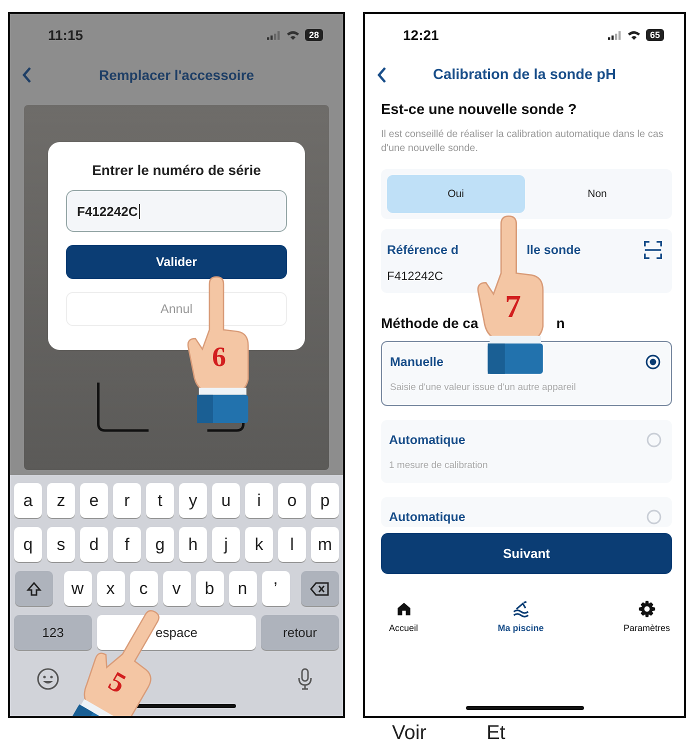 Image resolution: width=690 pixels, height=749 pixels. Describe the element at coordinates (597, 194) in the screenshot. I see `choice-tab: Non` at that location.